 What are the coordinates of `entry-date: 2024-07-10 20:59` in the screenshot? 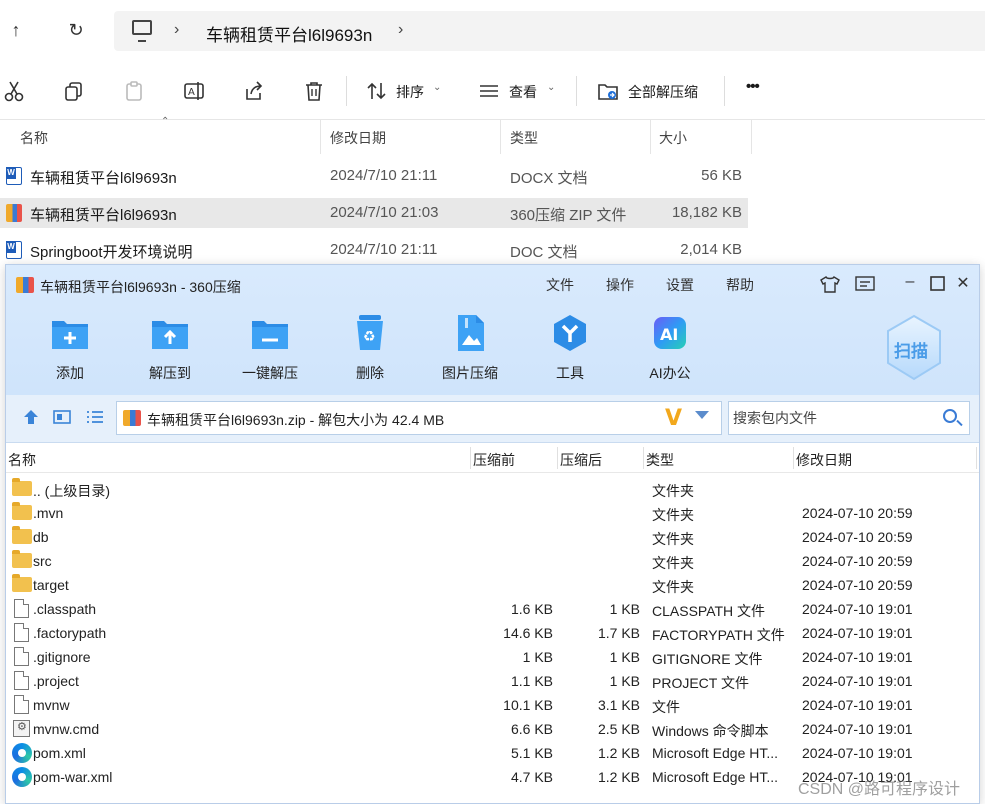 It's located at (857, 561).